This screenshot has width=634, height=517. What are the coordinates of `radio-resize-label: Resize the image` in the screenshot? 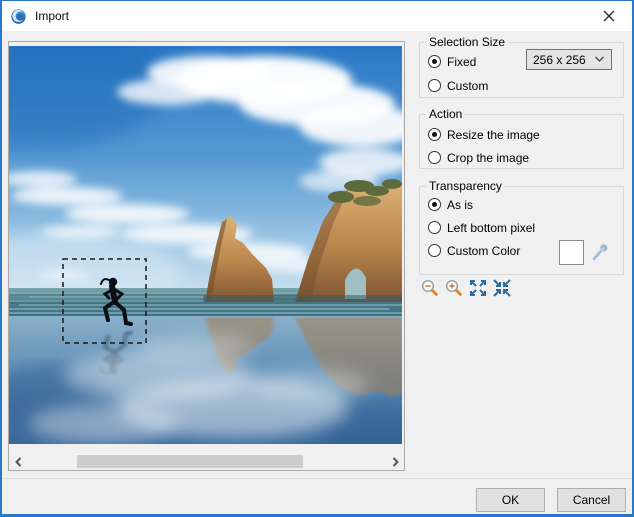 It's located at (493, 134).